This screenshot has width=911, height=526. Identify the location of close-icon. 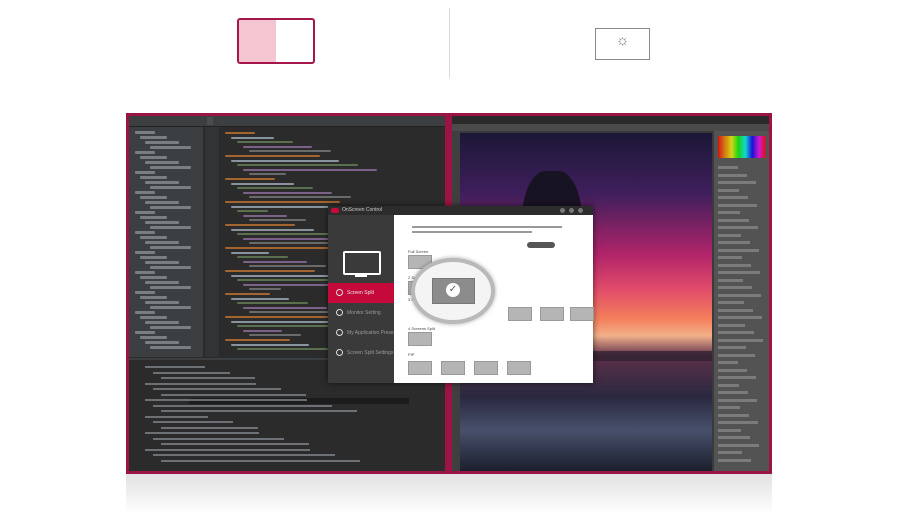
(580, 210).